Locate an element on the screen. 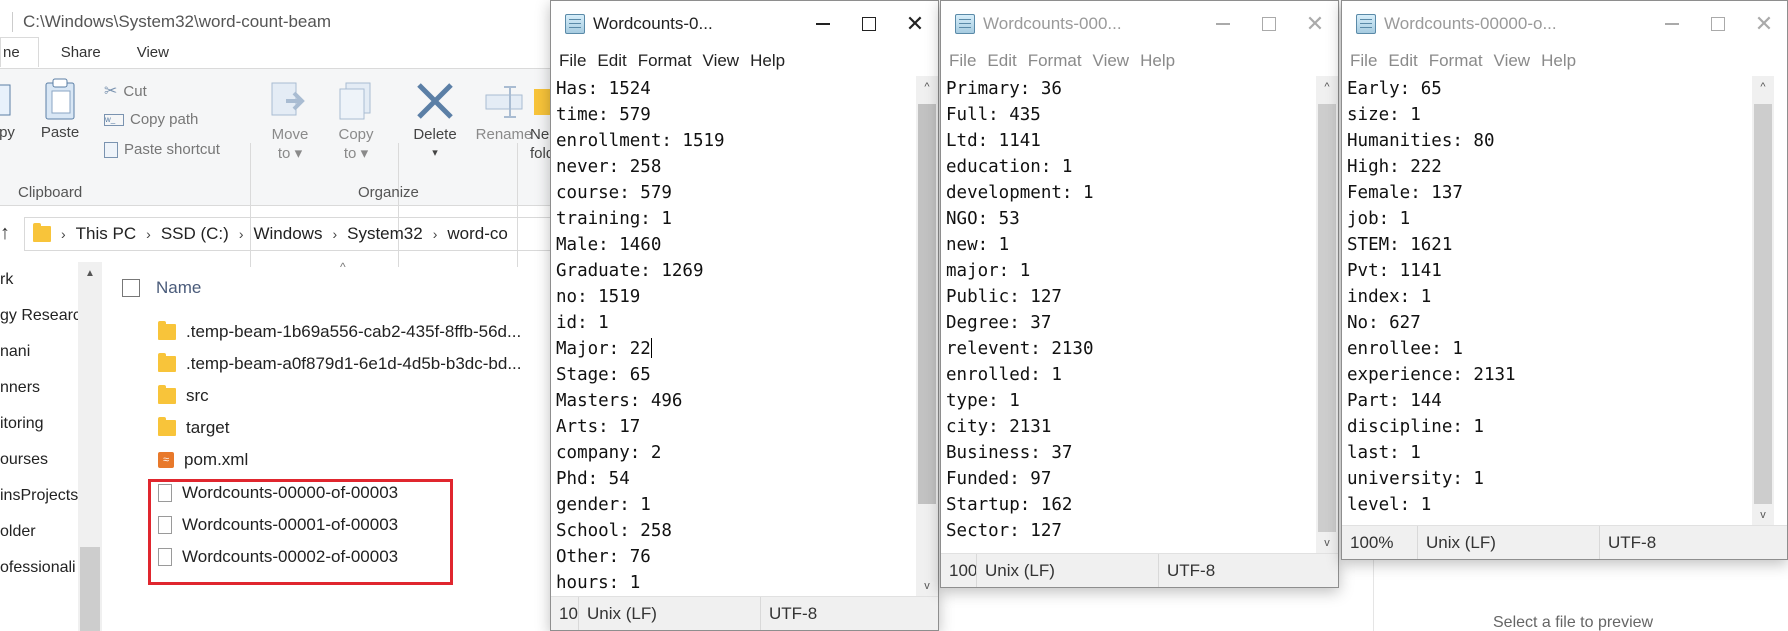 The height and width of the screenshot is (631, 1788). delete-x-icon is located at coordinates (435, 101).